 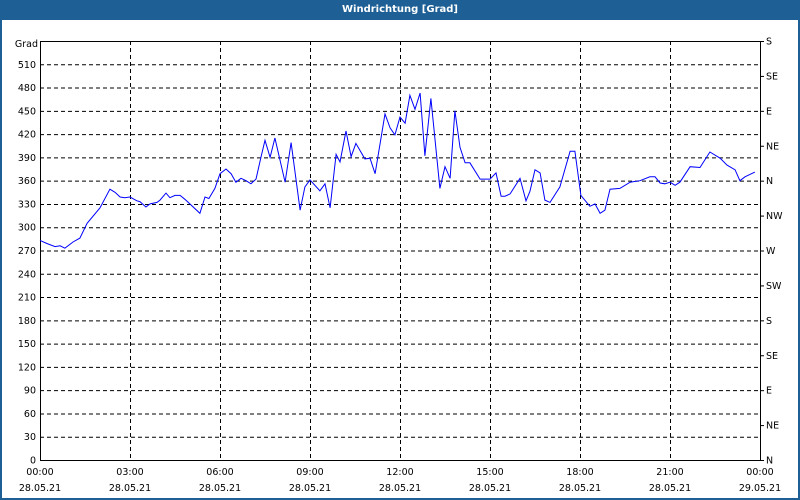 I want to click on y-tick-label: 0, so click(x=33, y=461).